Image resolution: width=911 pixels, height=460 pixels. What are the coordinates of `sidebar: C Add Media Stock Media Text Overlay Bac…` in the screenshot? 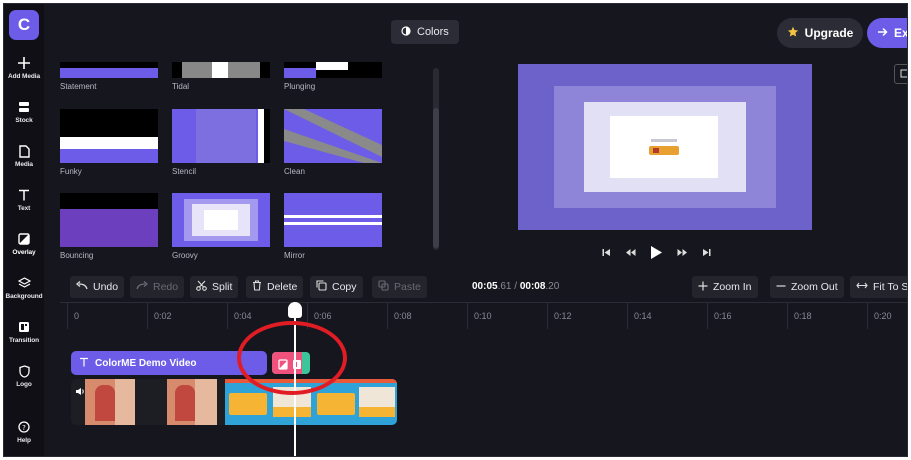 It's located at (24, 230).